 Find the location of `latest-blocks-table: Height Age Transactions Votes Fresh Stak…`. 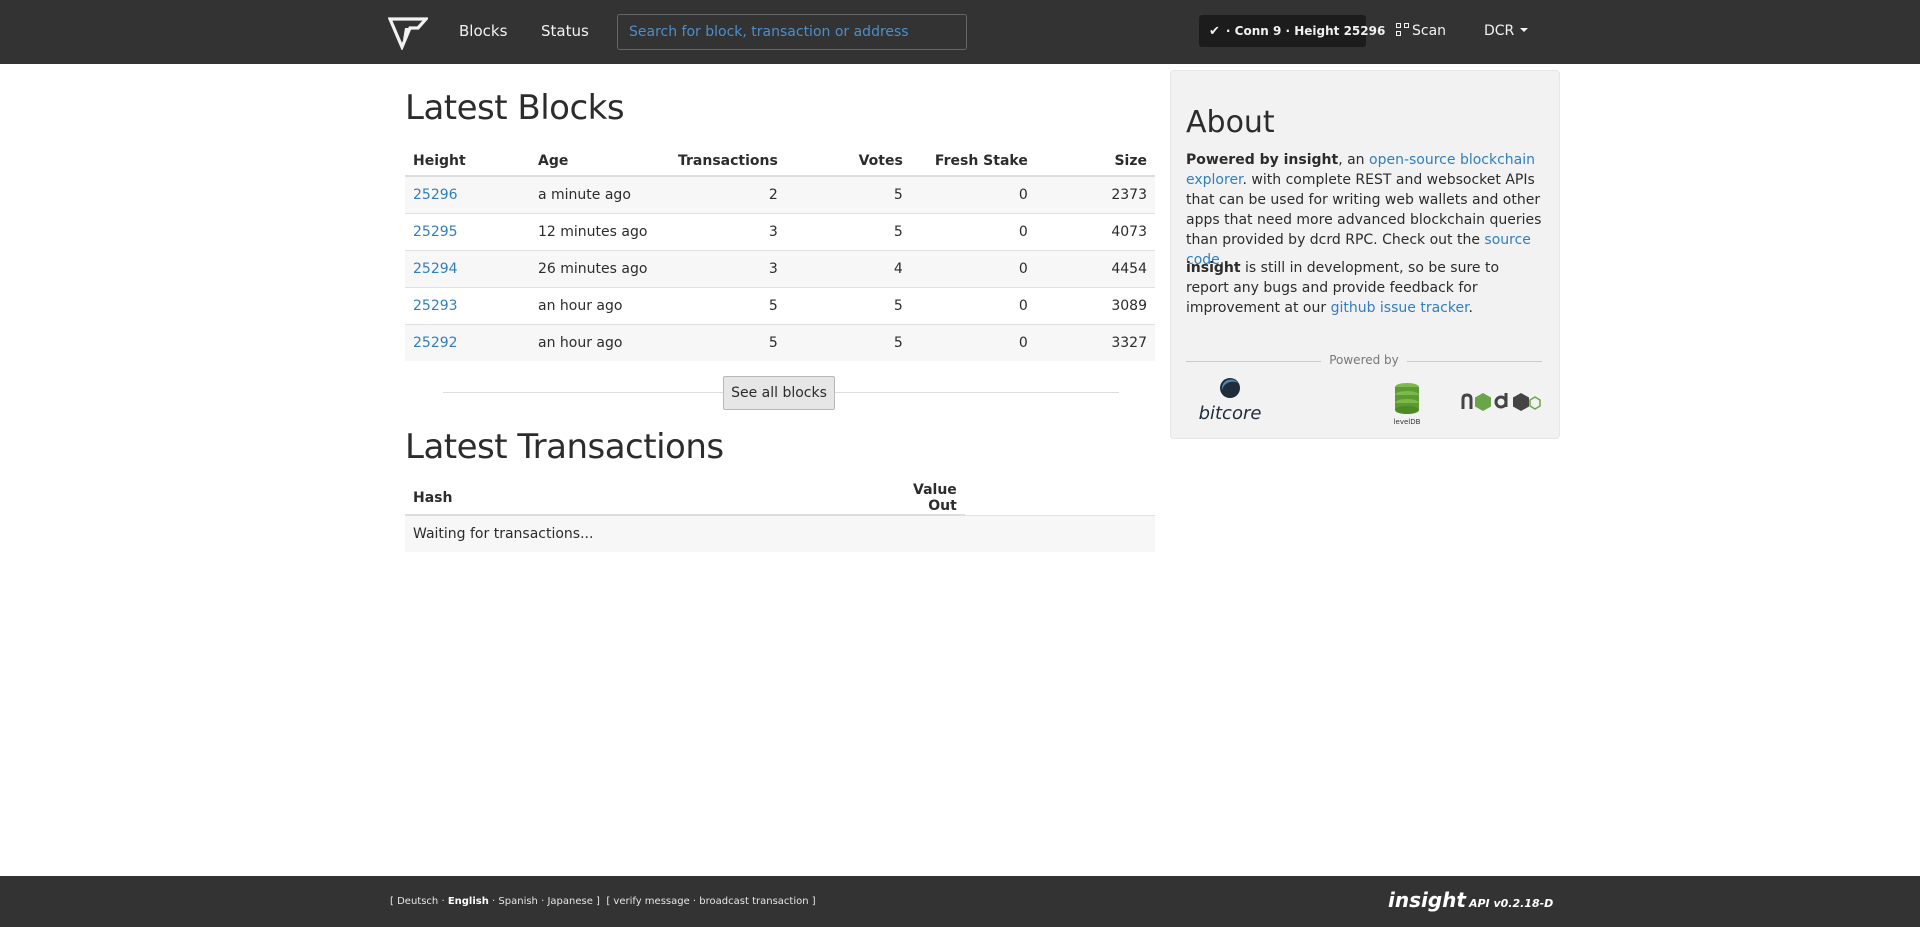

latest-blocks-table: Height Age Transactions Votes Fresh Stak… is located at coordinates (780, 253).